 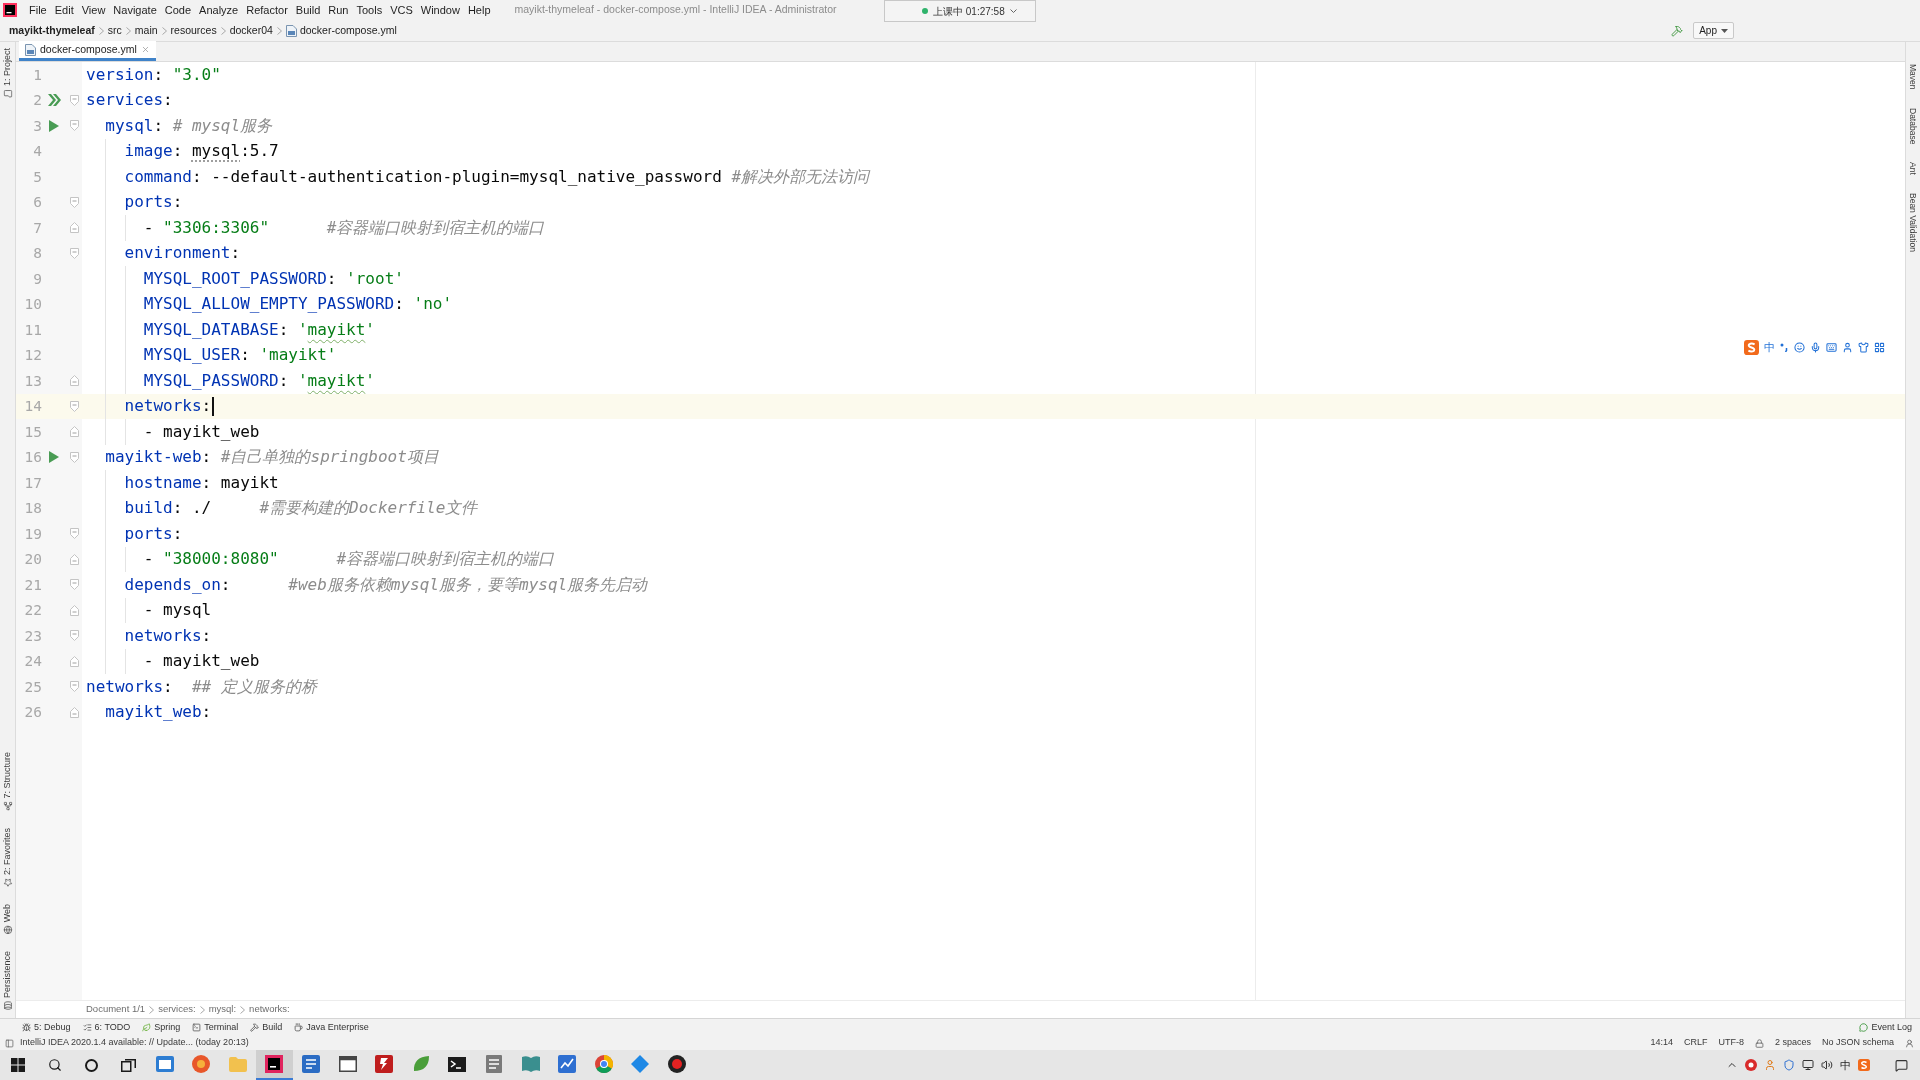 I want to click on notification-icon, so click(x=1901, y=1065).